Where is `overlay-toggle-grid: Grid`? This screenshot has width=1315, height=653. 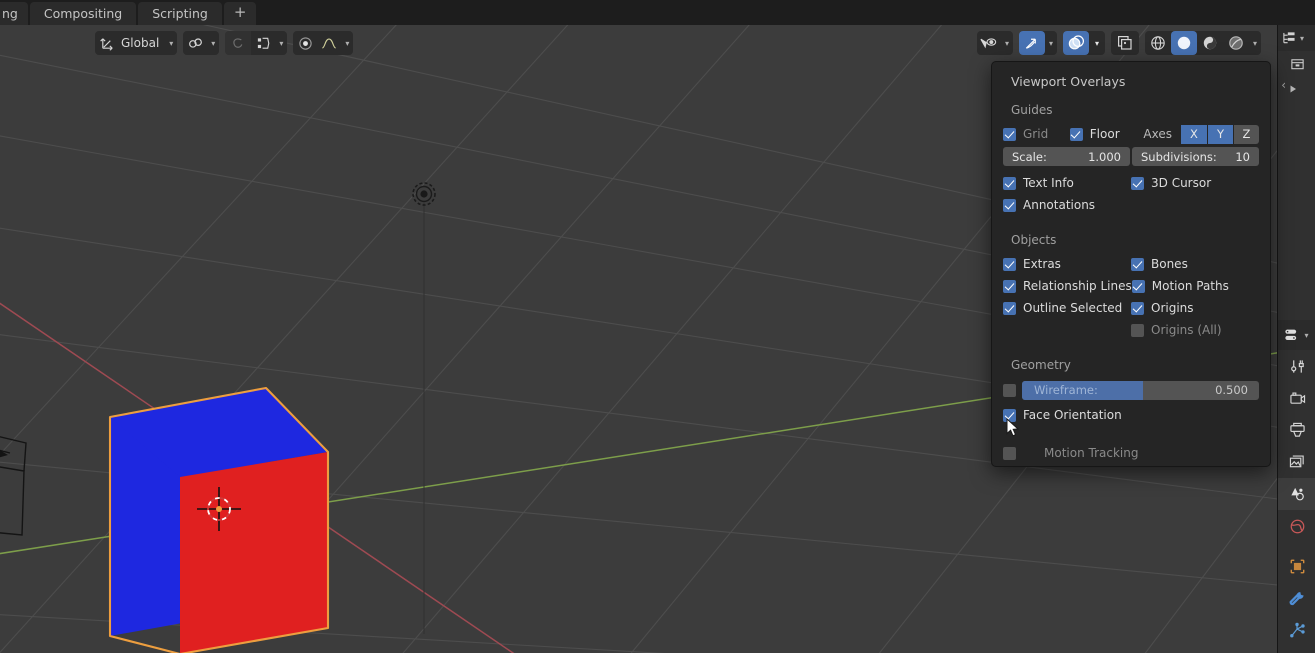
overlay-toggle-grid: Grid is located at coordinates (1036, 134).